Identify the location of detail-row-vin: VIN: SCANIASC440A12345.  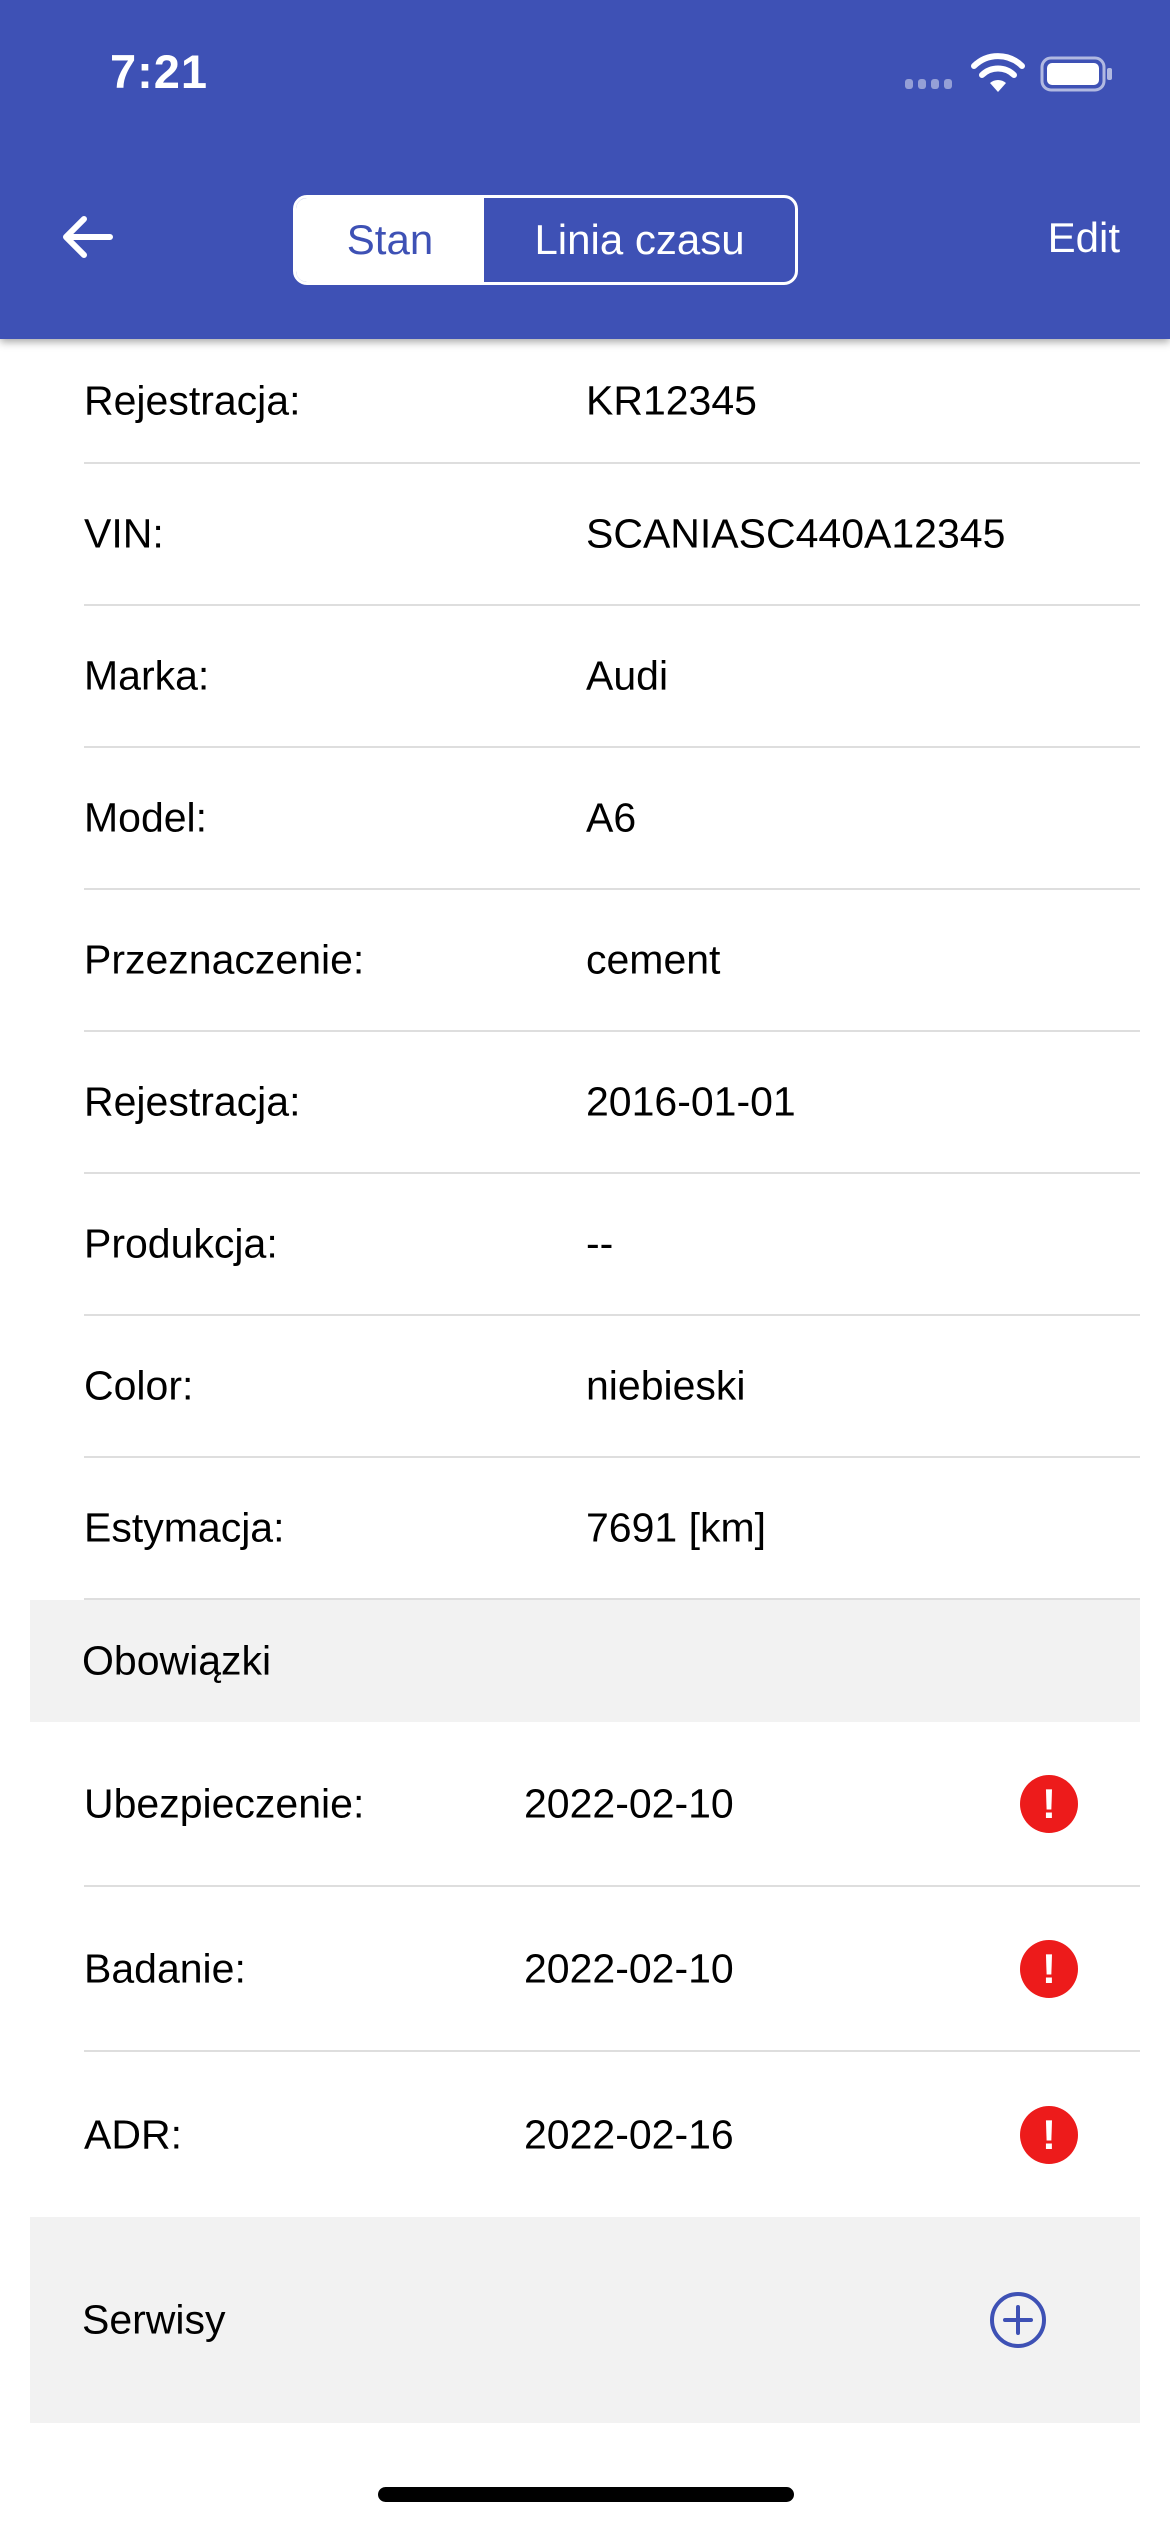
(612, 535).